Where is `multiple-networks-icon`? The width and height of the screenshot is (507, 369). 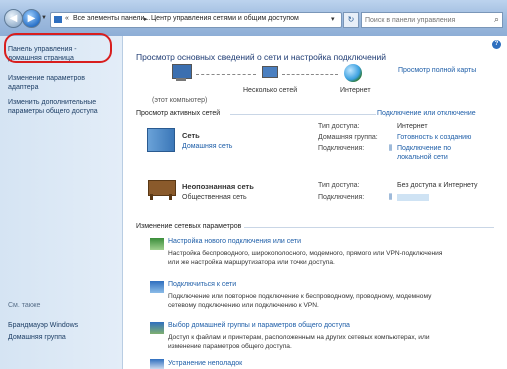
multiple-networks-icon is located at coordinates (270, 72).